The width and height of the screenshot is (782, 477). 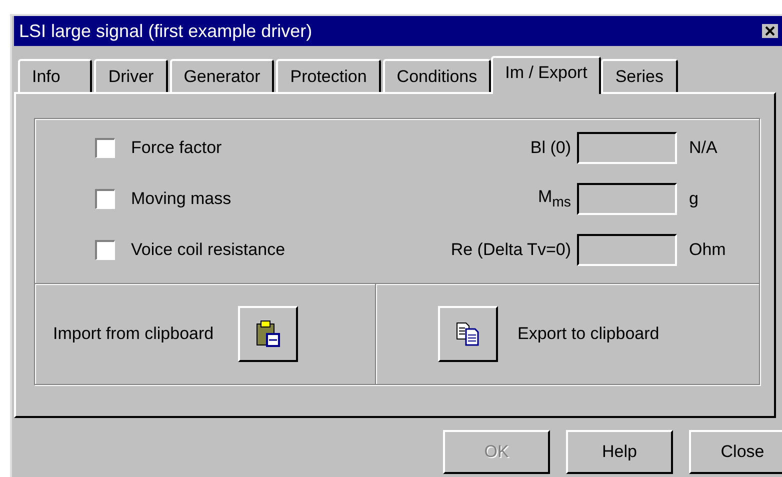 What do you see at coordinates (693, 199) in the screenshot?
I see `unit-label: g` at bounding box center [693, 199].